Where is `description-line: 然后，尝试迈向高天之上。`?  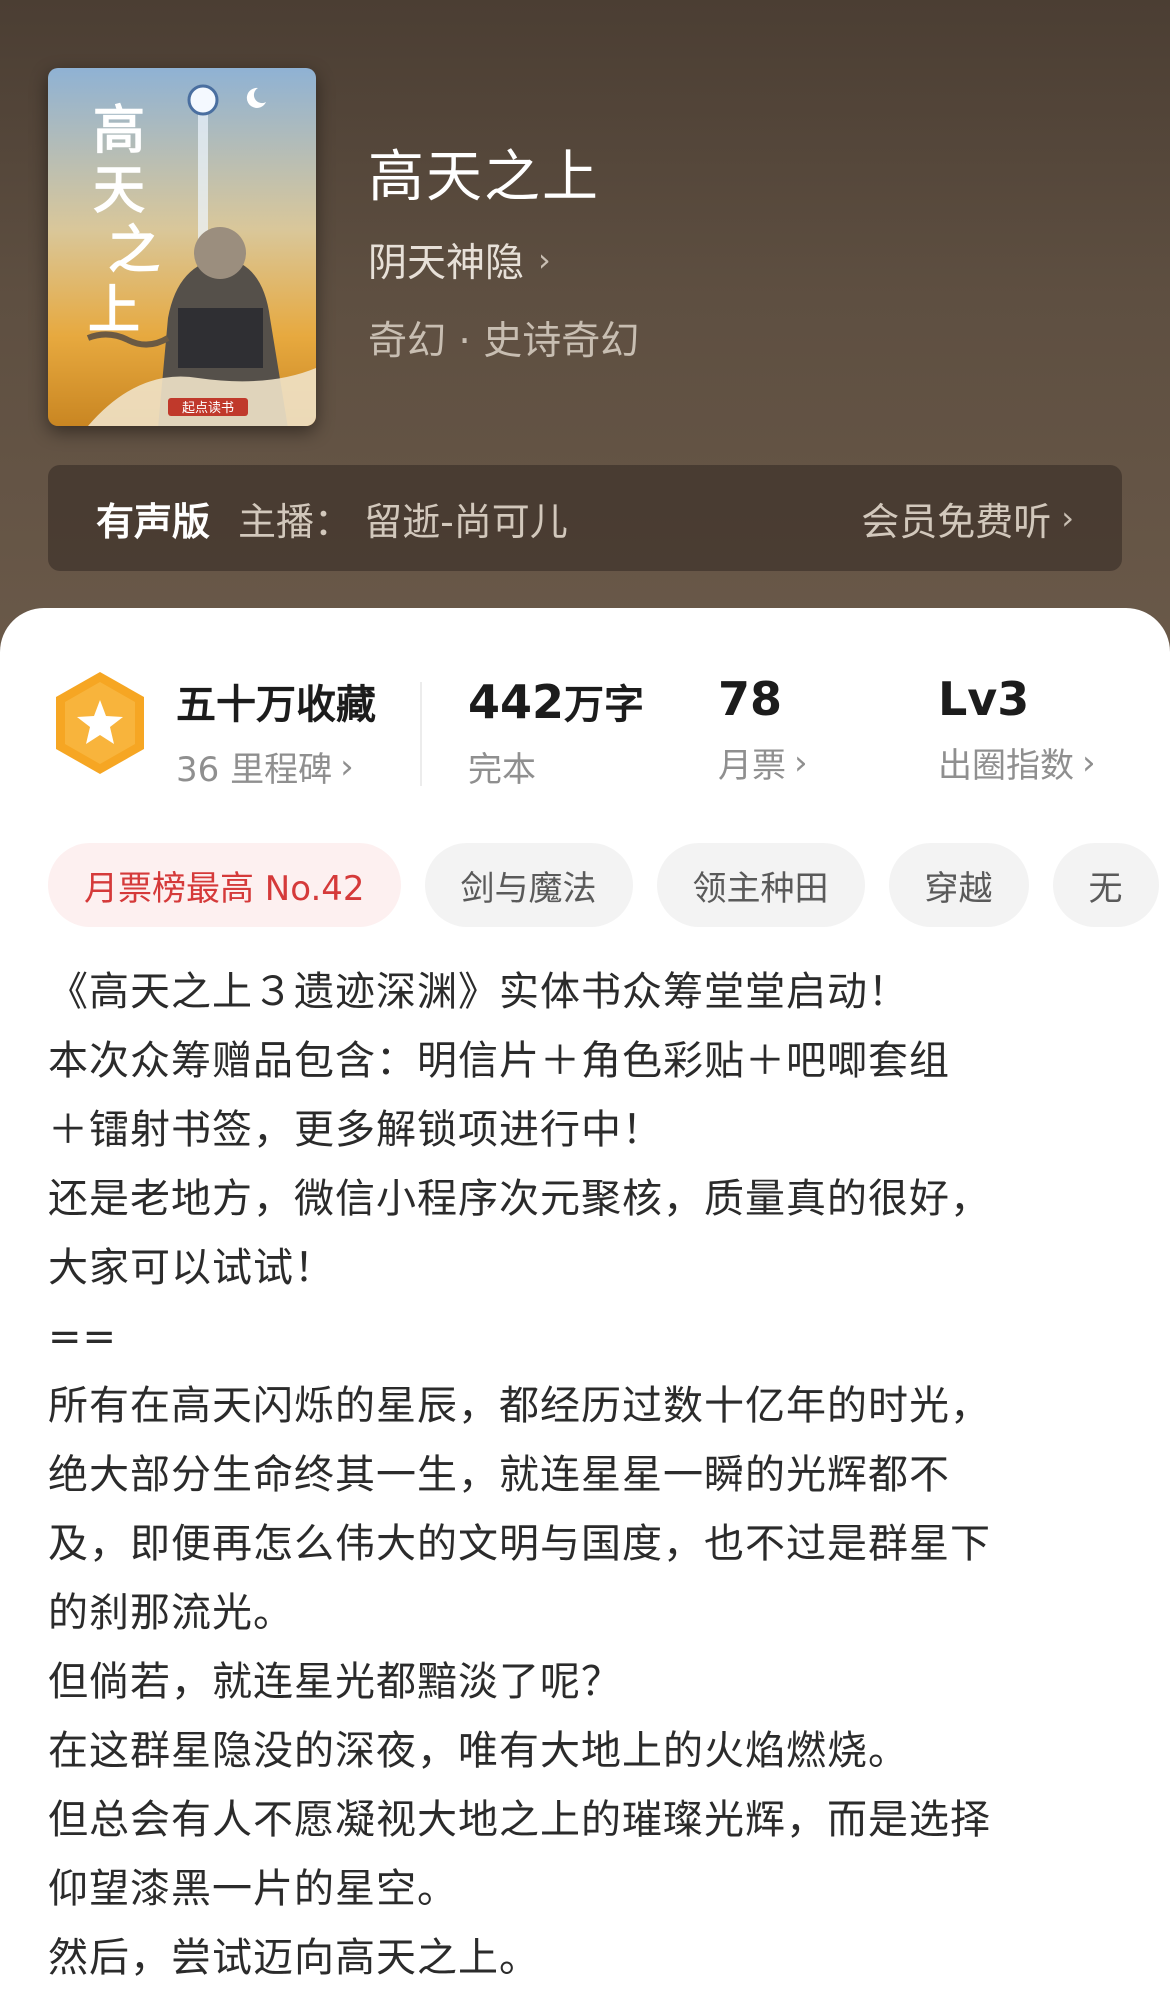 description-line: 然后，尝试迈向高天之上。 is located at coordinates (294, 1958).